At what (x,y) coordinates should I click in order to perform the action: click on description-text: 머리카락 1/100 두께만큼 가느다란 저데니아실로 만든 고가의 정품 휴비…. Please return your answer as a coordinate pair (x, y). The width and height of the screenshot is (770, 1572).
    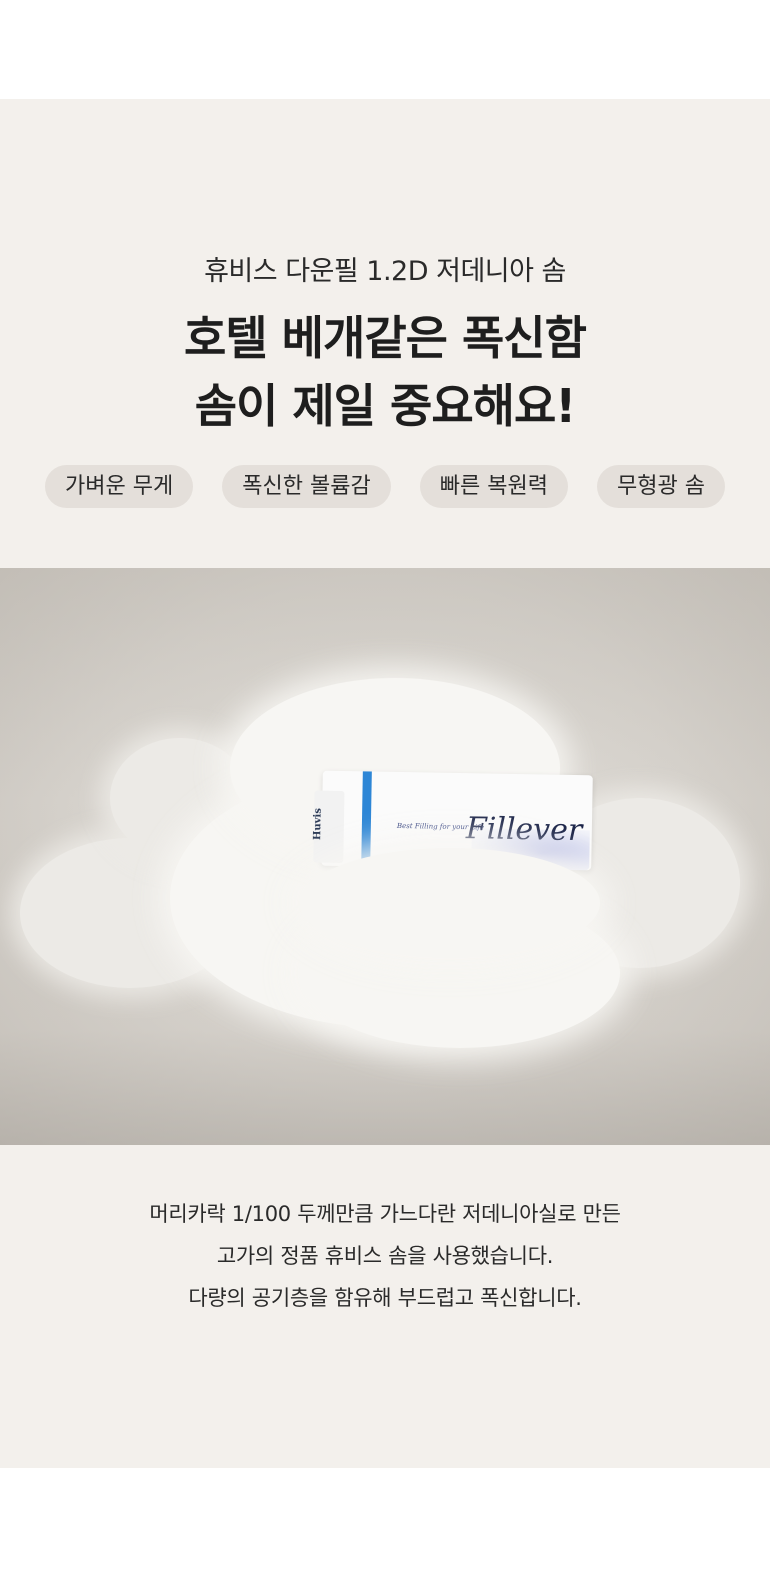
    Looking at the image, I should click on (385, 1256).